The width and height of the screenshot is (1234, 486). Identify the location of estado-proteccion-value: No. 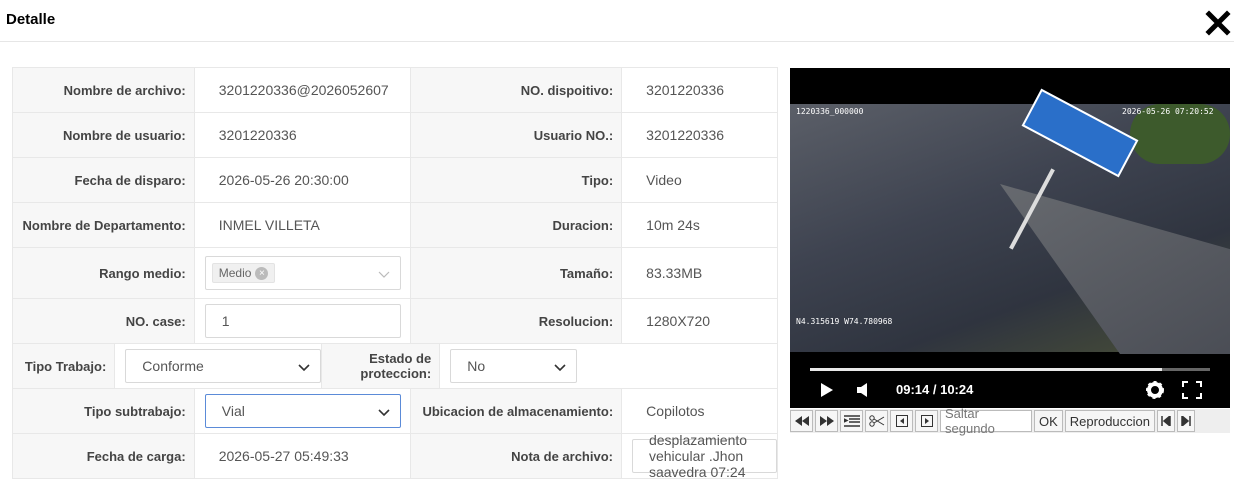
(476, 366).